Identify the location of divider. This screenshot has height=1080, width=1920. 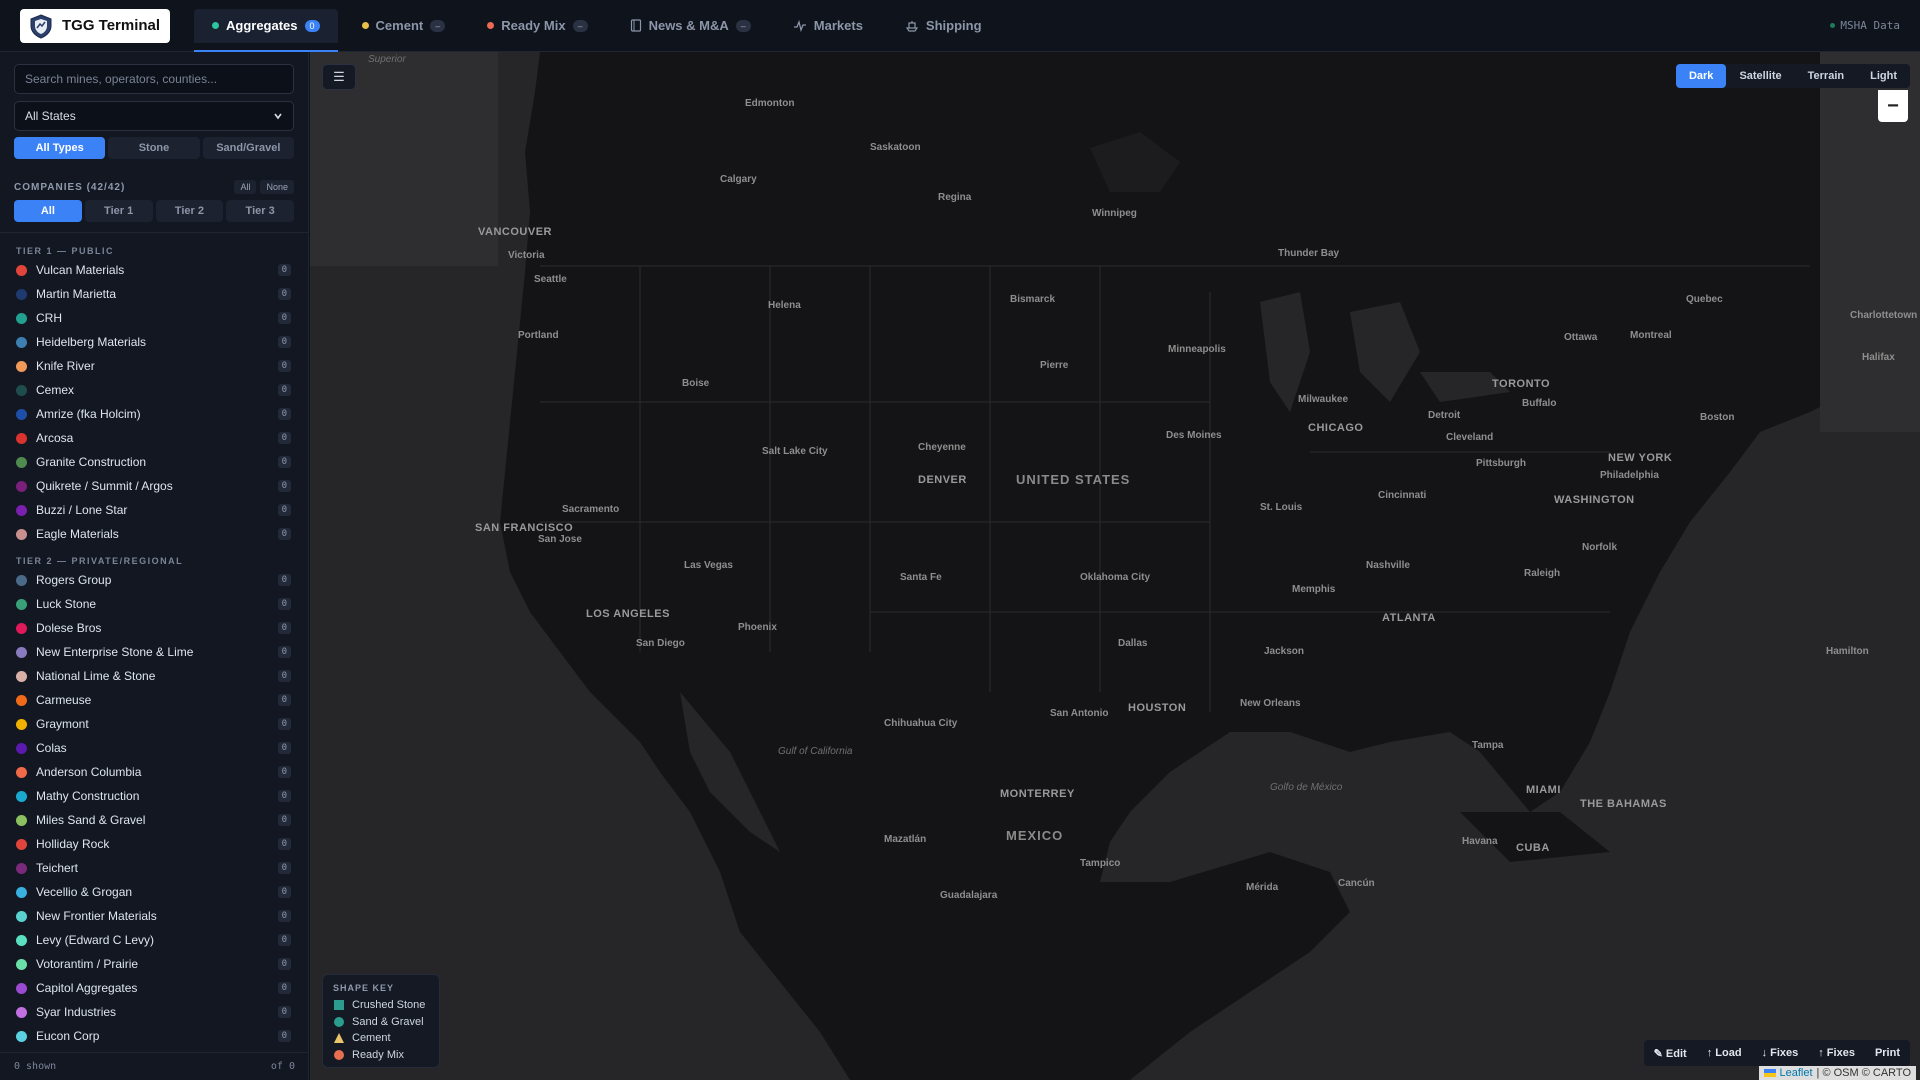
(154, 232).